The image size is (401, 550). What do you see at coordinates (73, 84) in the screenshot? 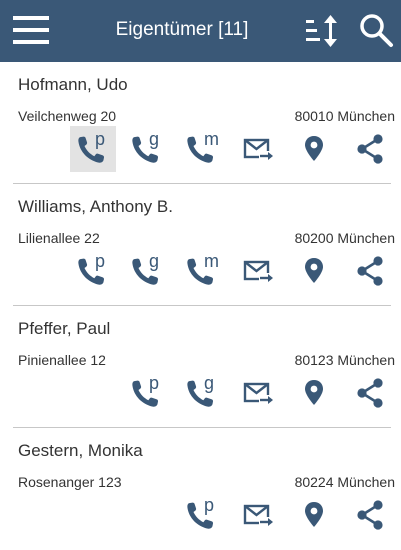
I see `owner-name: Hofmann, Udo` at bounding box center [73, 84].